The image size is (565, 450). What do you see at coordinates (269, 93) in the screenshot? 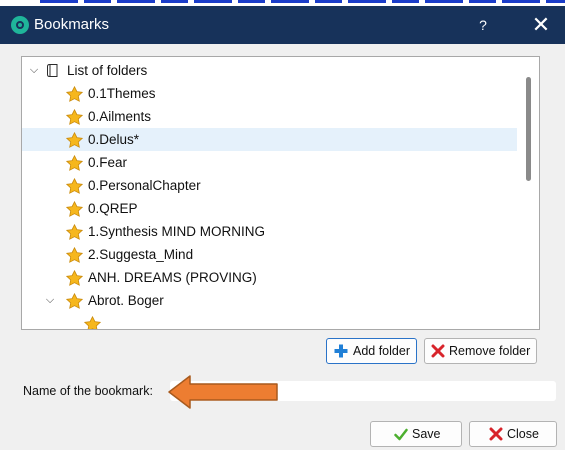
I see `tree-item: 0.1Themes` at bounding box center [269, 93].